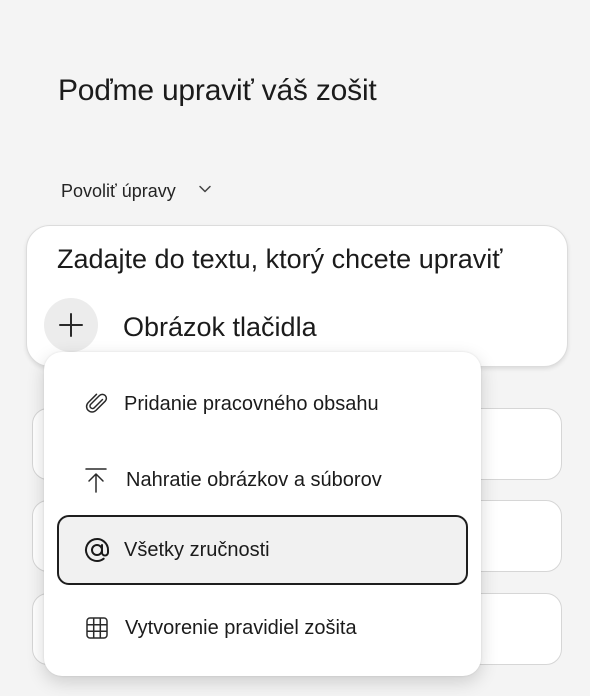  I want to click on edit-mode-dropdown: Povoliť úpravy, so click(136, 191).